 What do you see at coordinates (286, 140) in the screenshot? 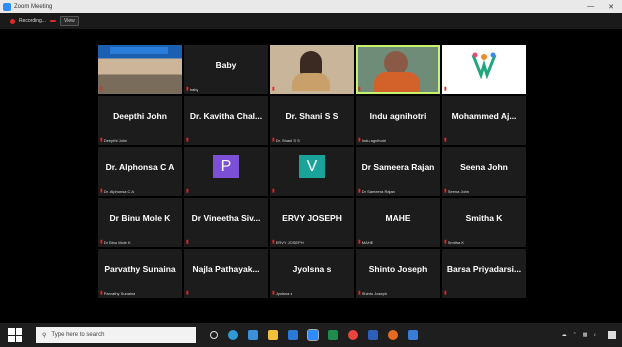
I see `participant-nametag: ▮ Dr. Shani S S` at bounding box center [286, 140].